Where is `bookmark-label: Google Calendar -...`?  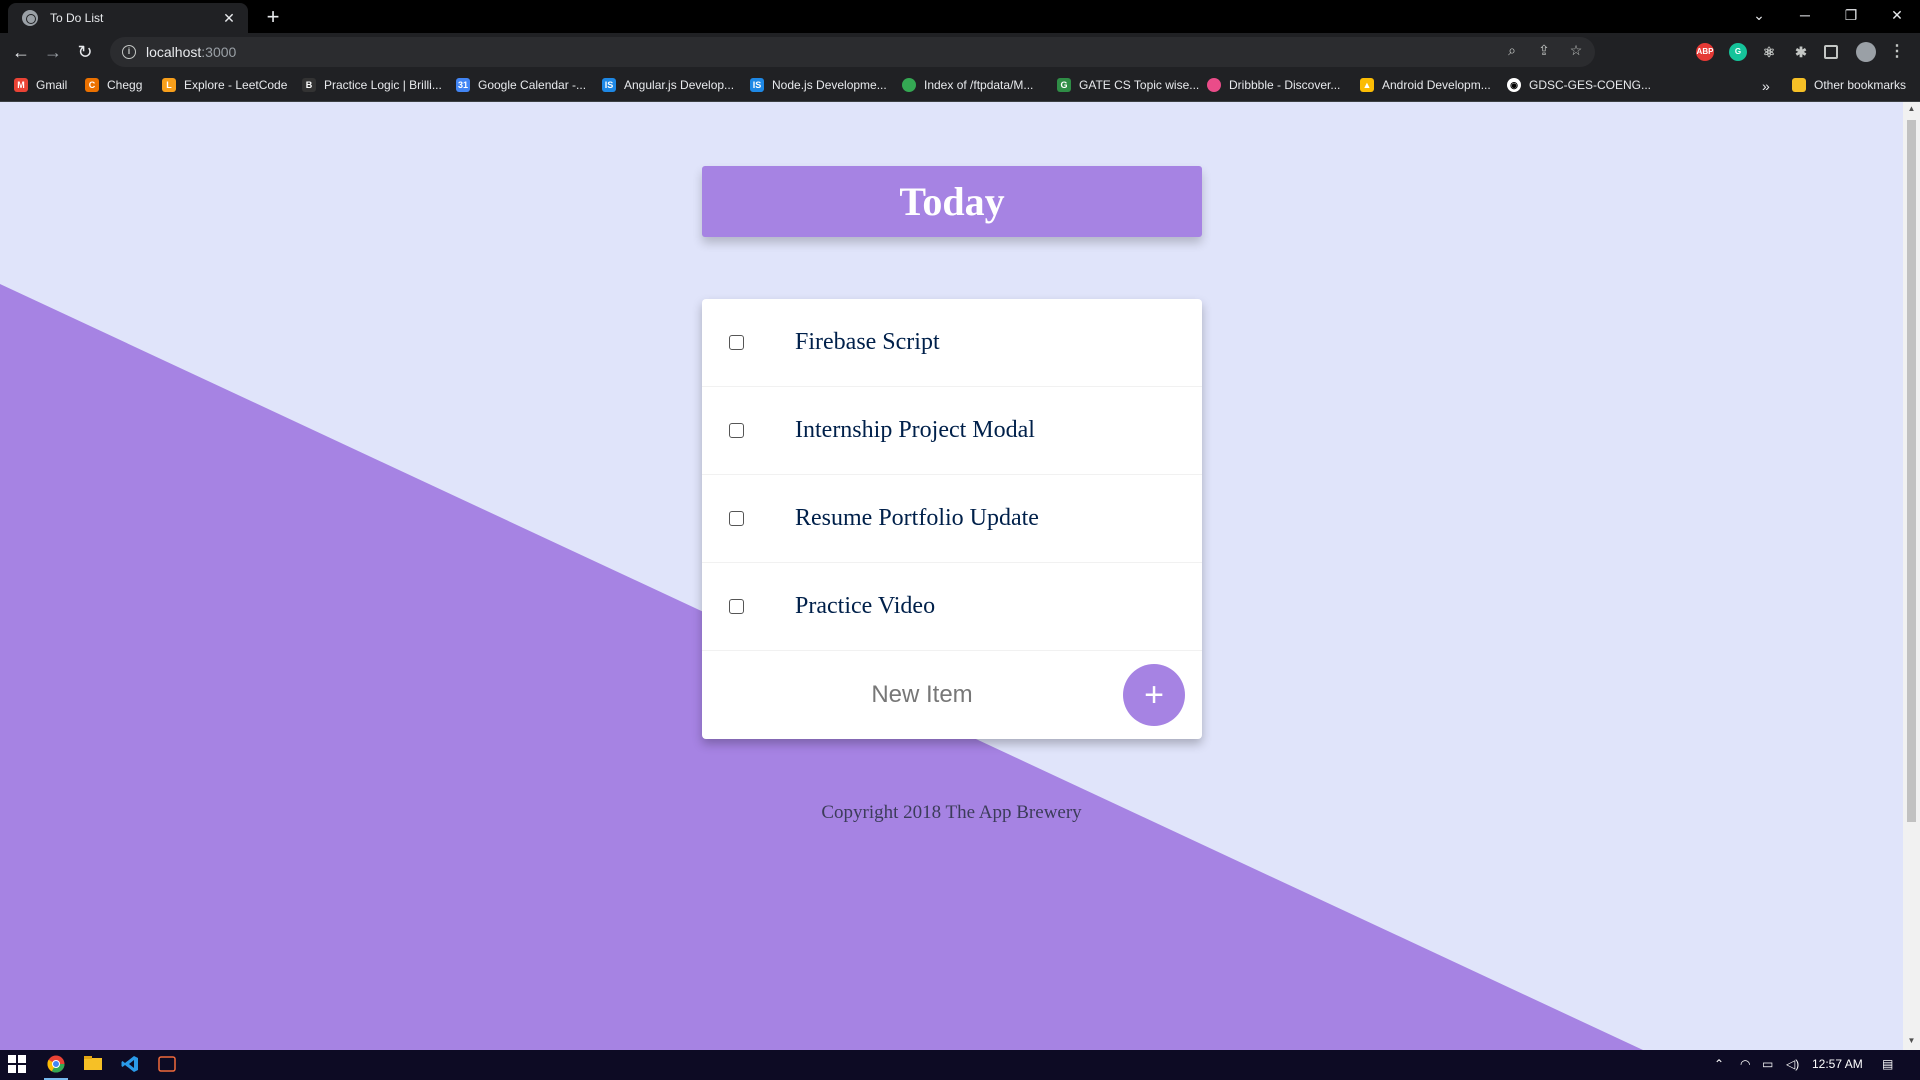 bookmark-label: Google Calendar -... is located at coordinates (532, 85).